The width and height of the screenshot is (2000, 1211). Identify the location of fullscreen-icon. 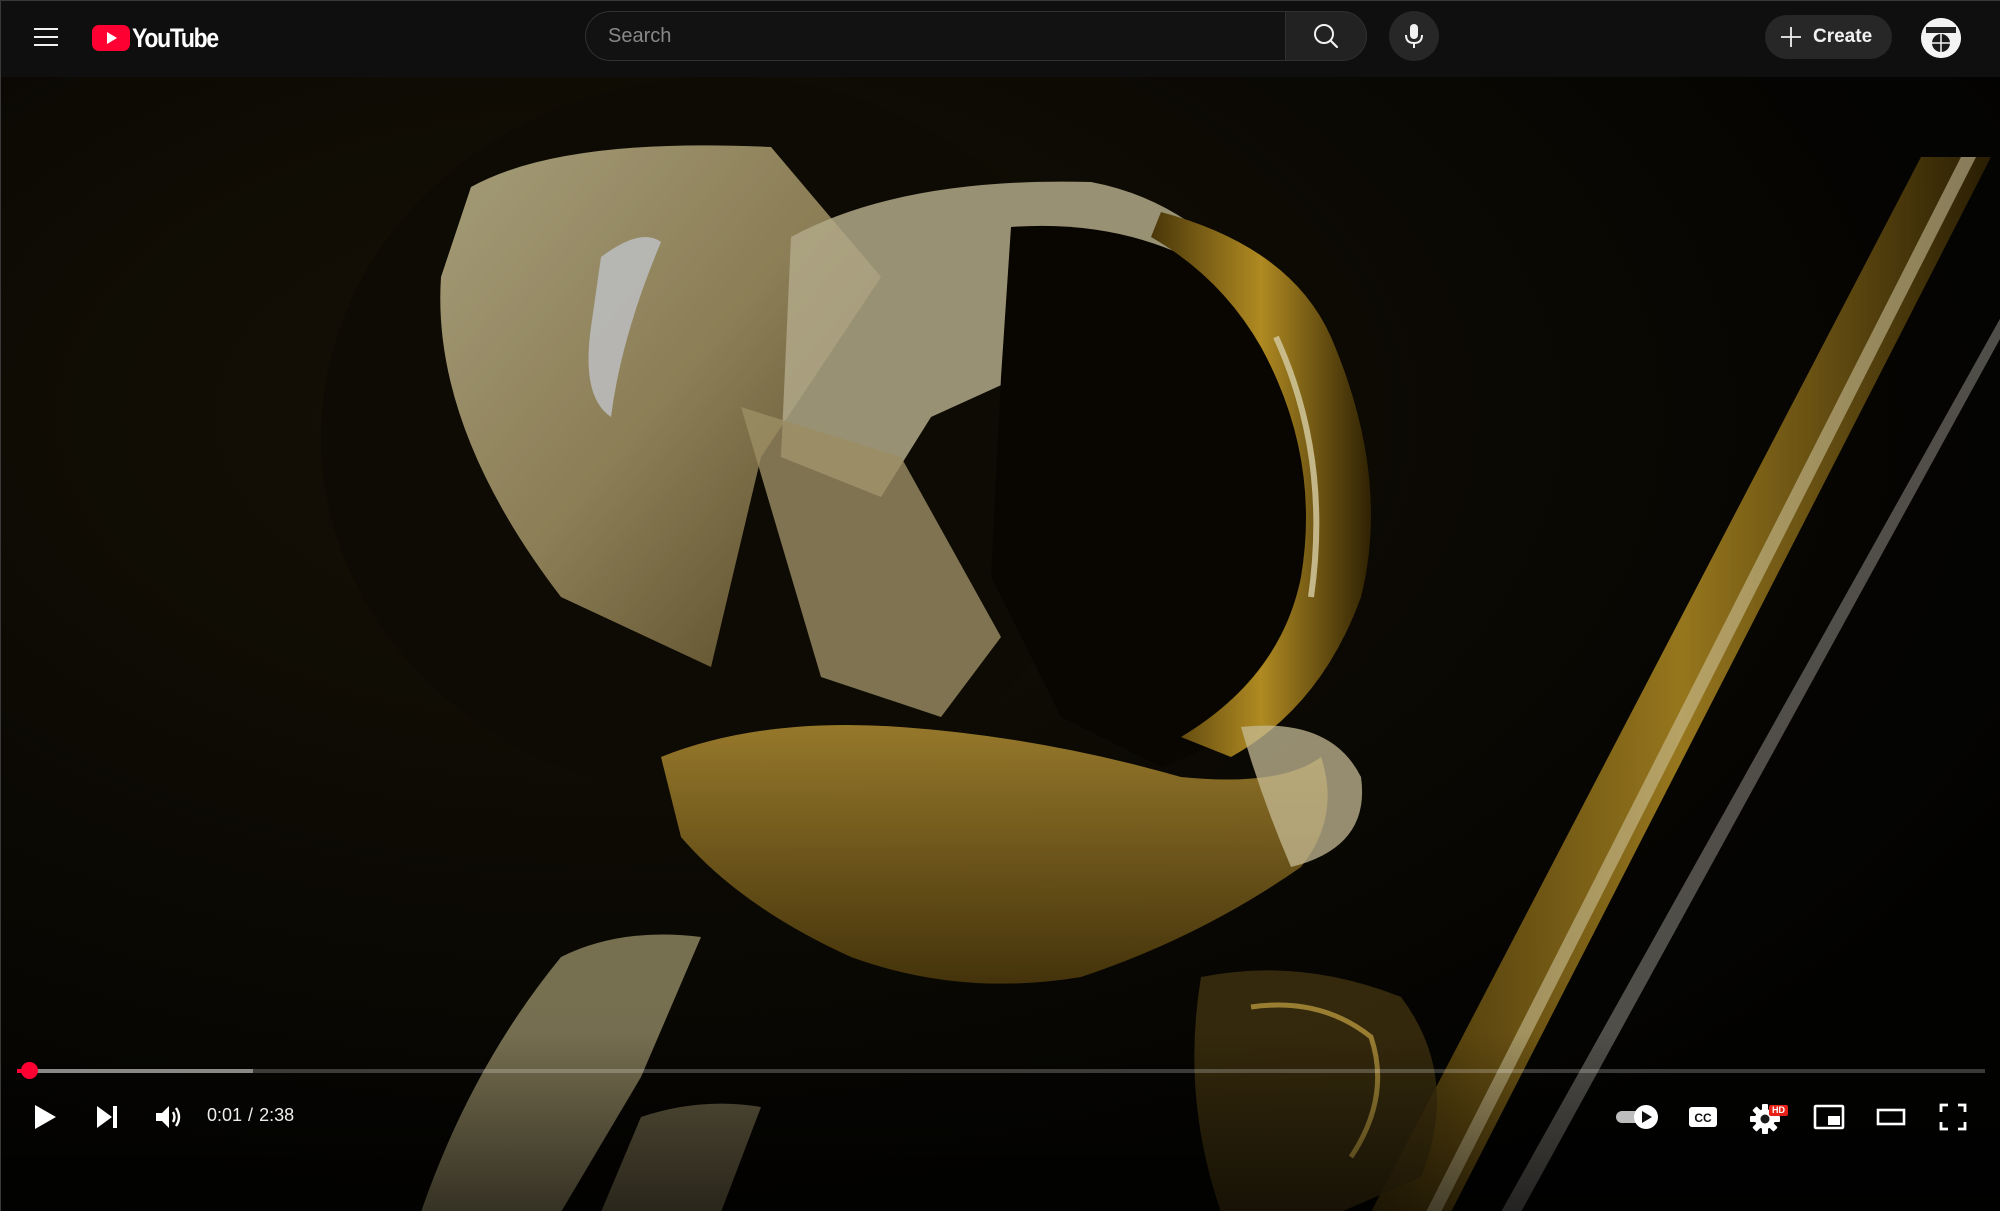
(1953, 1117).